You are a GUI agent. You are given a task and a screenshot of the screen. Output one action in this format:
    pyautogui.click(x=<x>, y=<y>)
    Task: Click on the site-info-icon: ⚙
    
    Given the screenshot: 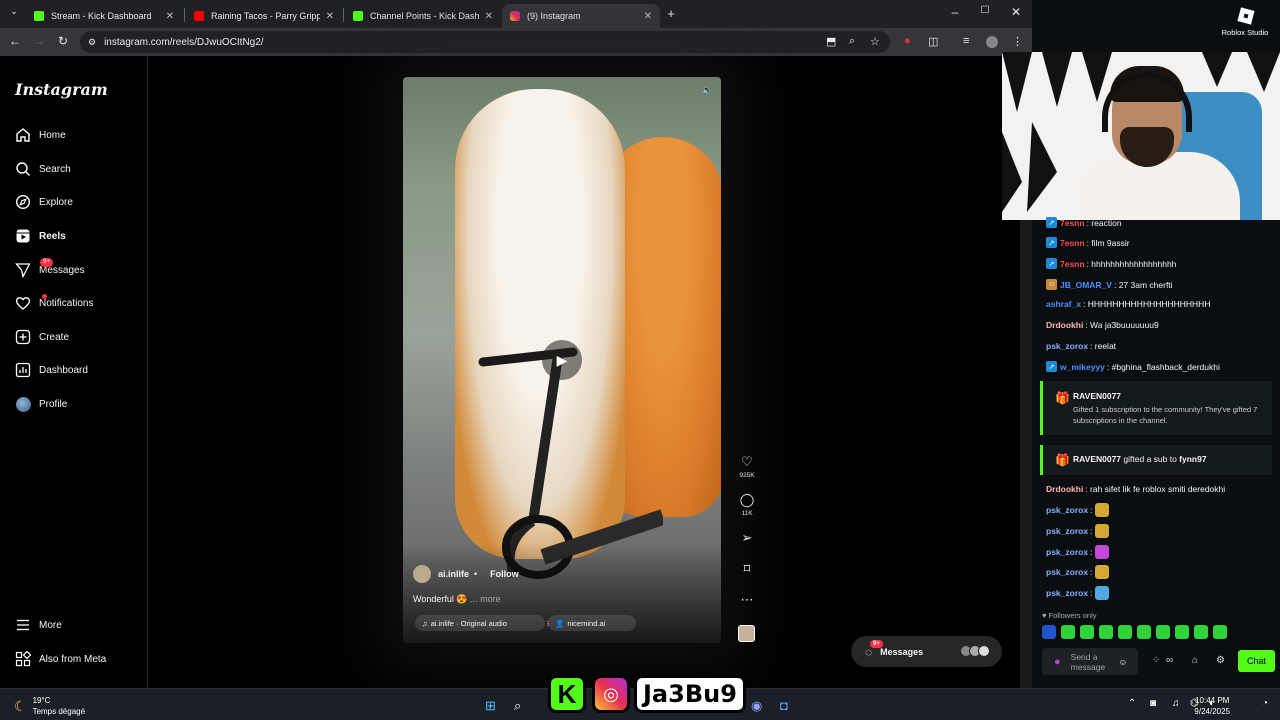 What is the action you would take?
    pyautogui.click(x=92, y=42)
    